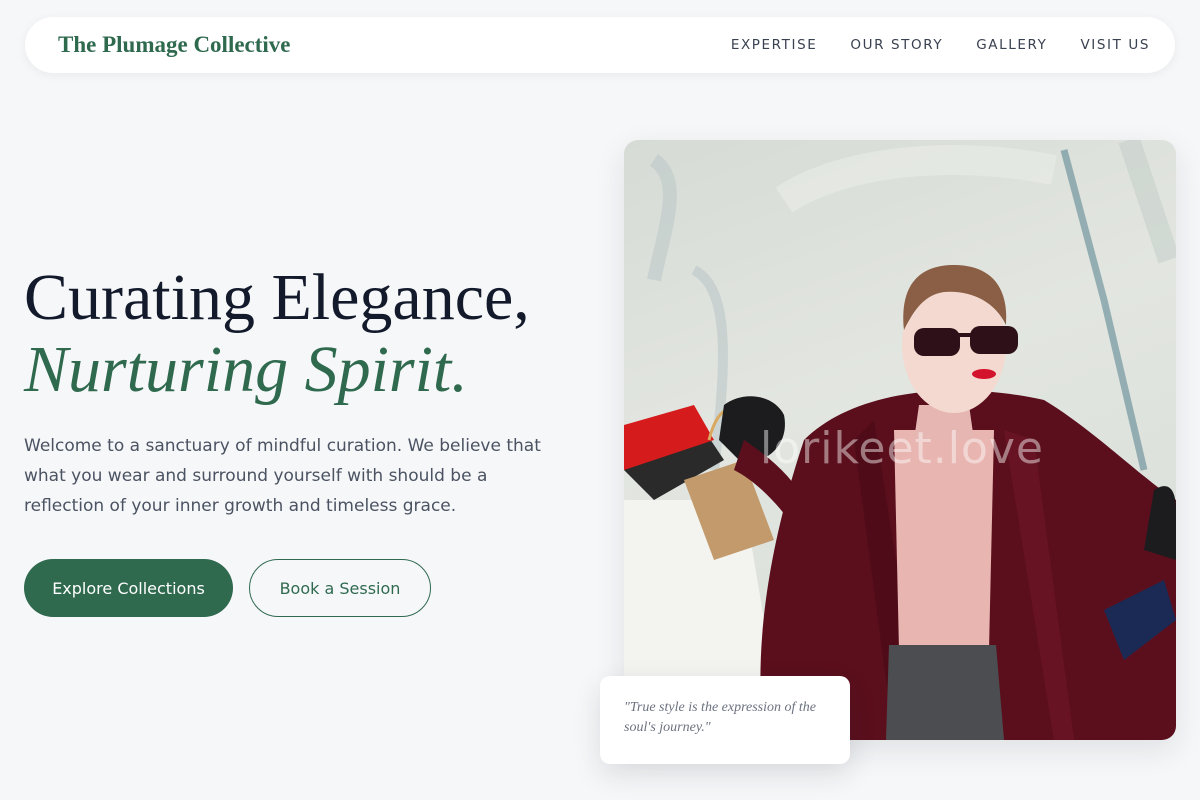 Image resolution: width=1200 pixels, height=800 pixels. I want to click on nav-links: EXPERTISE OUR STORY GALLERY VISIT US, so click(940, 45).